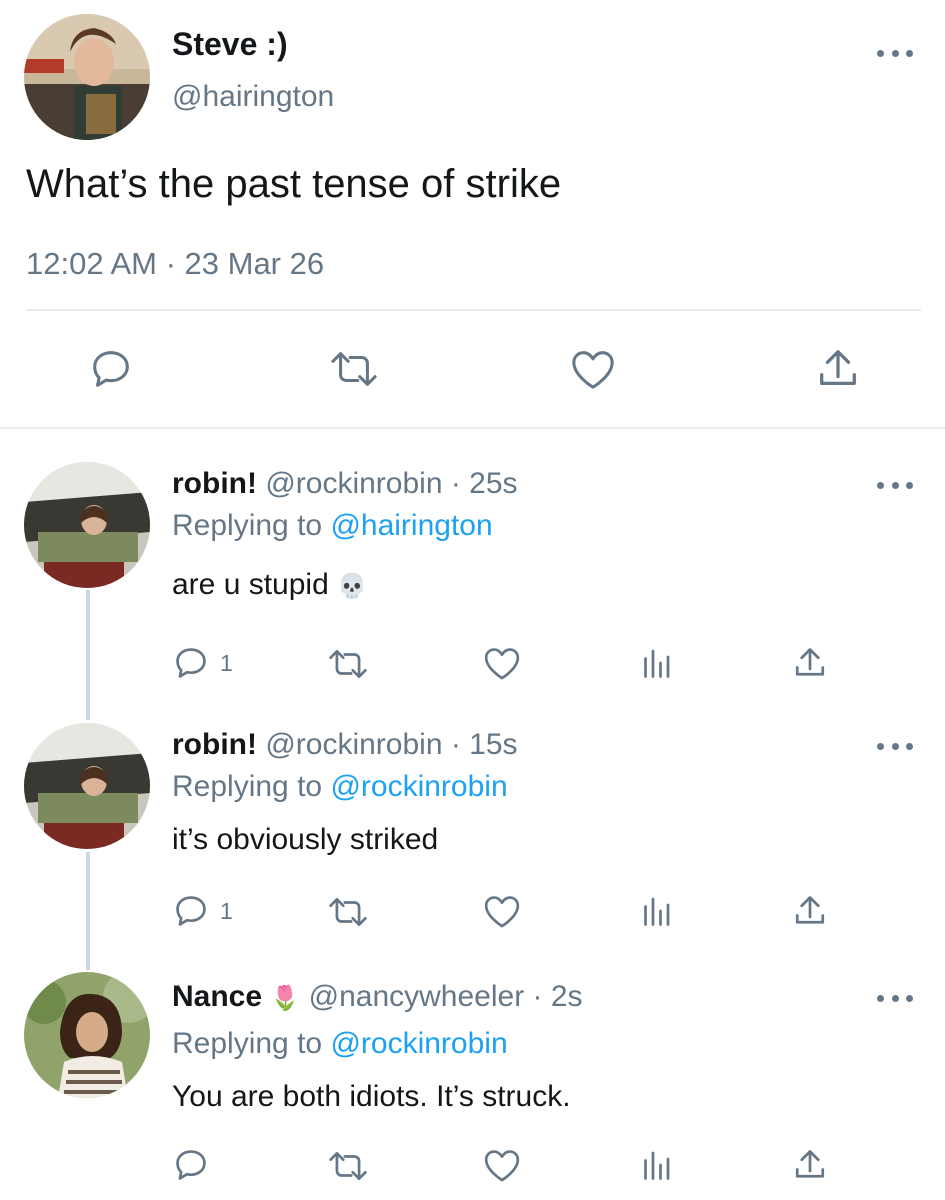 The image size is (945, 1200). Describe the element at coordinates (472, 428) in the screenshot. I see `section-divider` at that location.